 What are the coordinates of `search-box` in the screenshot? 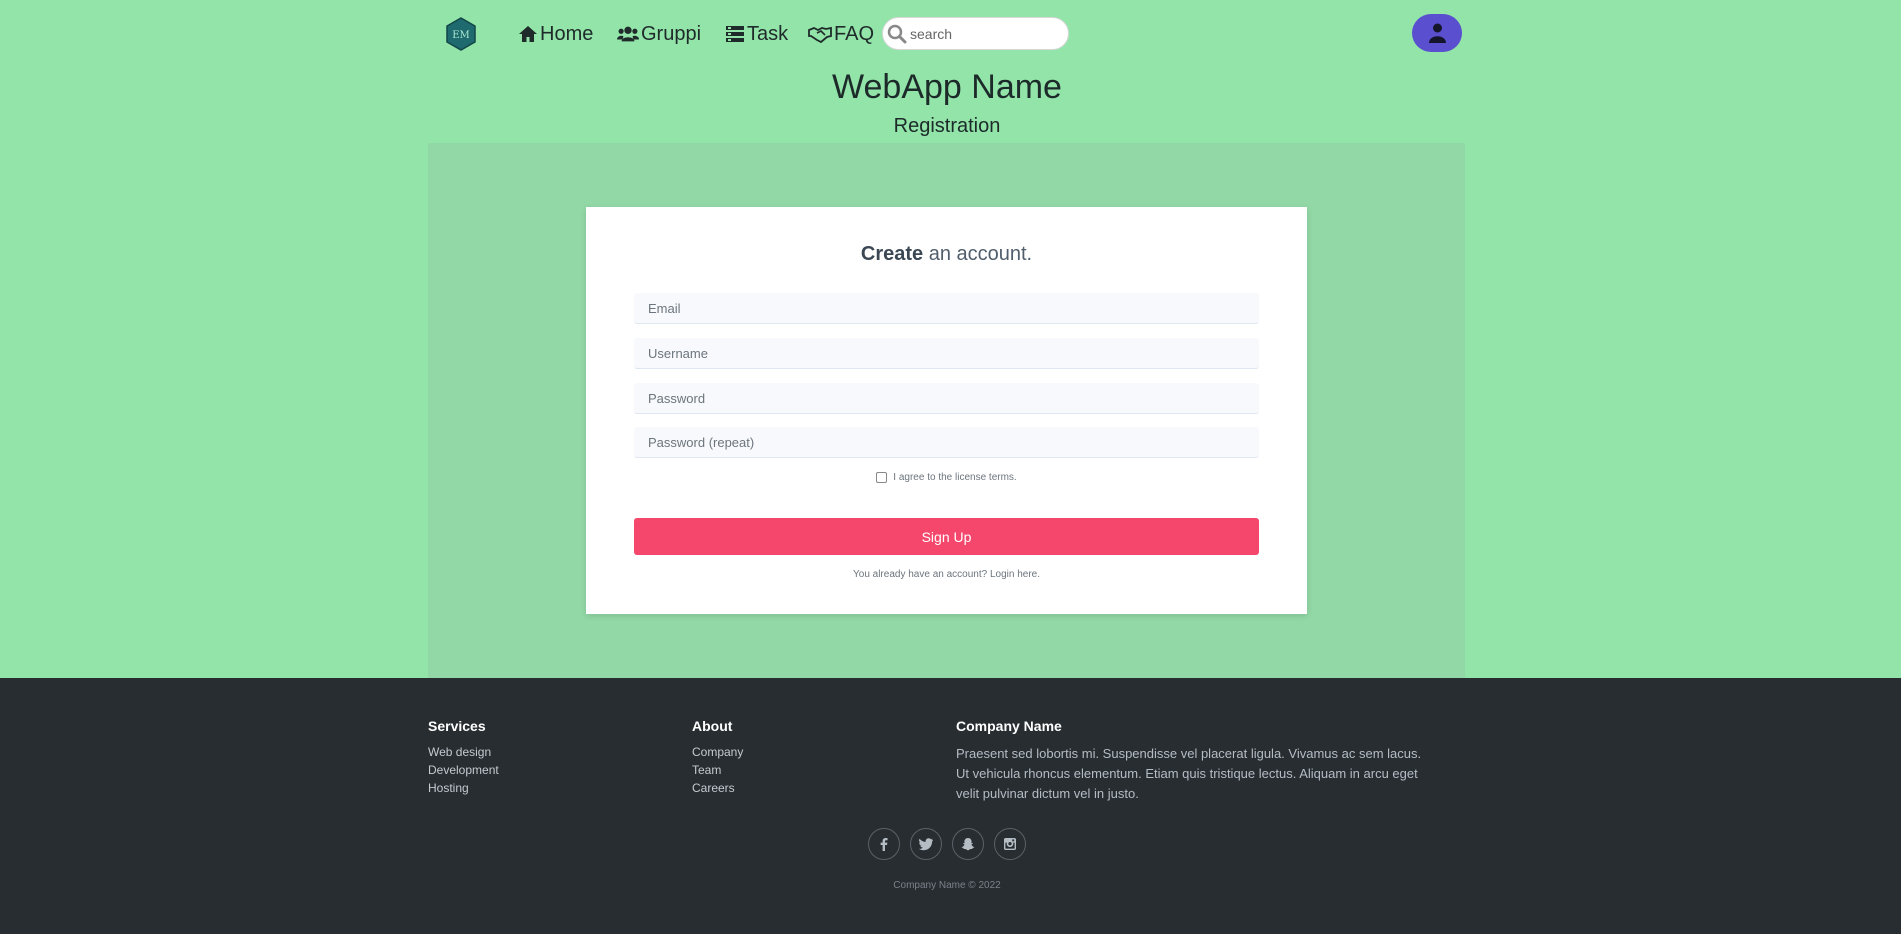 It's located at (975, 33).